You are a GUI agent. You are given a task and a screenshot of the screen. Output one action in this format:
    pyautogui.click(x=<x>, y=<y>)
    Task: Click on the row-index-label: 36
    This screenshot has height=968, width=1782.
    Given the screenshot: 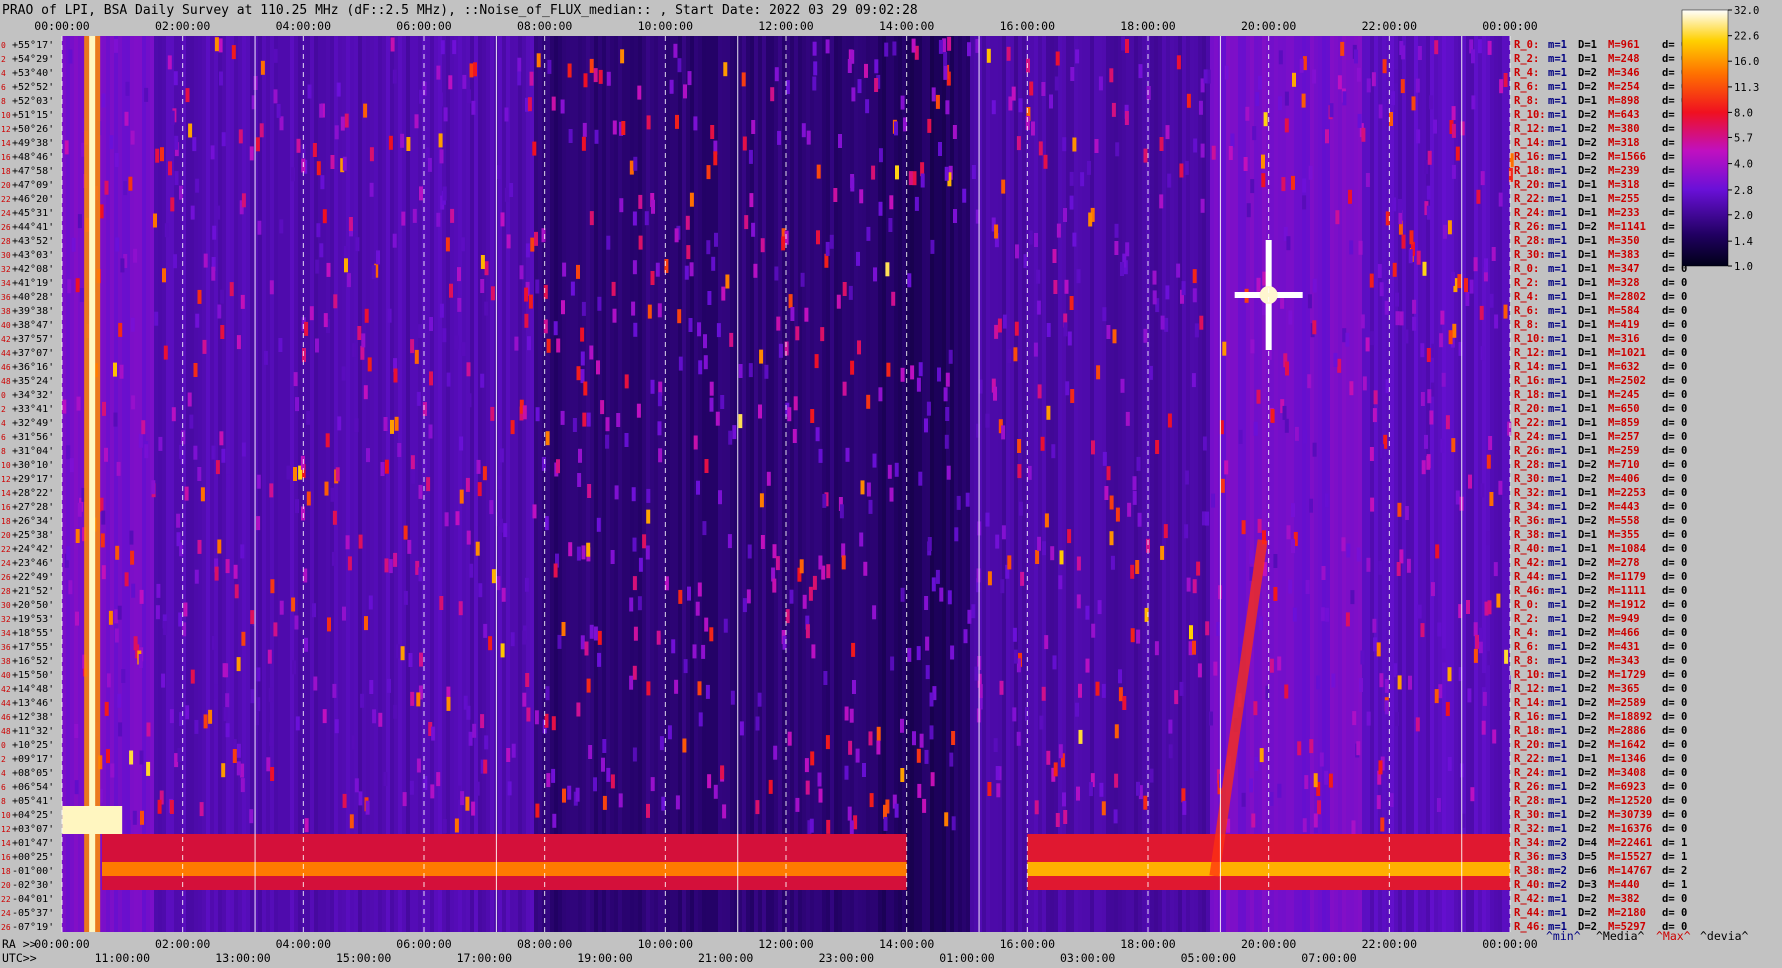 What is the action you would take?
    pyautogui.click(x=6, y=297)
    